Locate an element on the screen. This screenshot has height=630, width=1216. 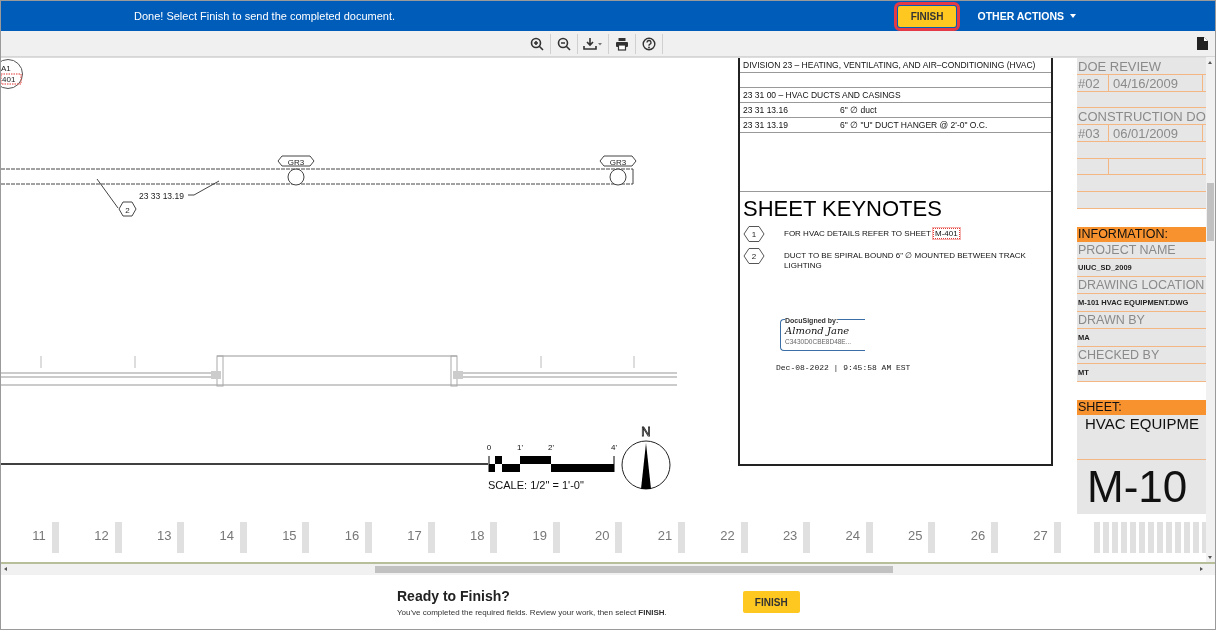
scale-label: SCALE: 1/2" = 1'-0" is located at coordinates (536, 485).